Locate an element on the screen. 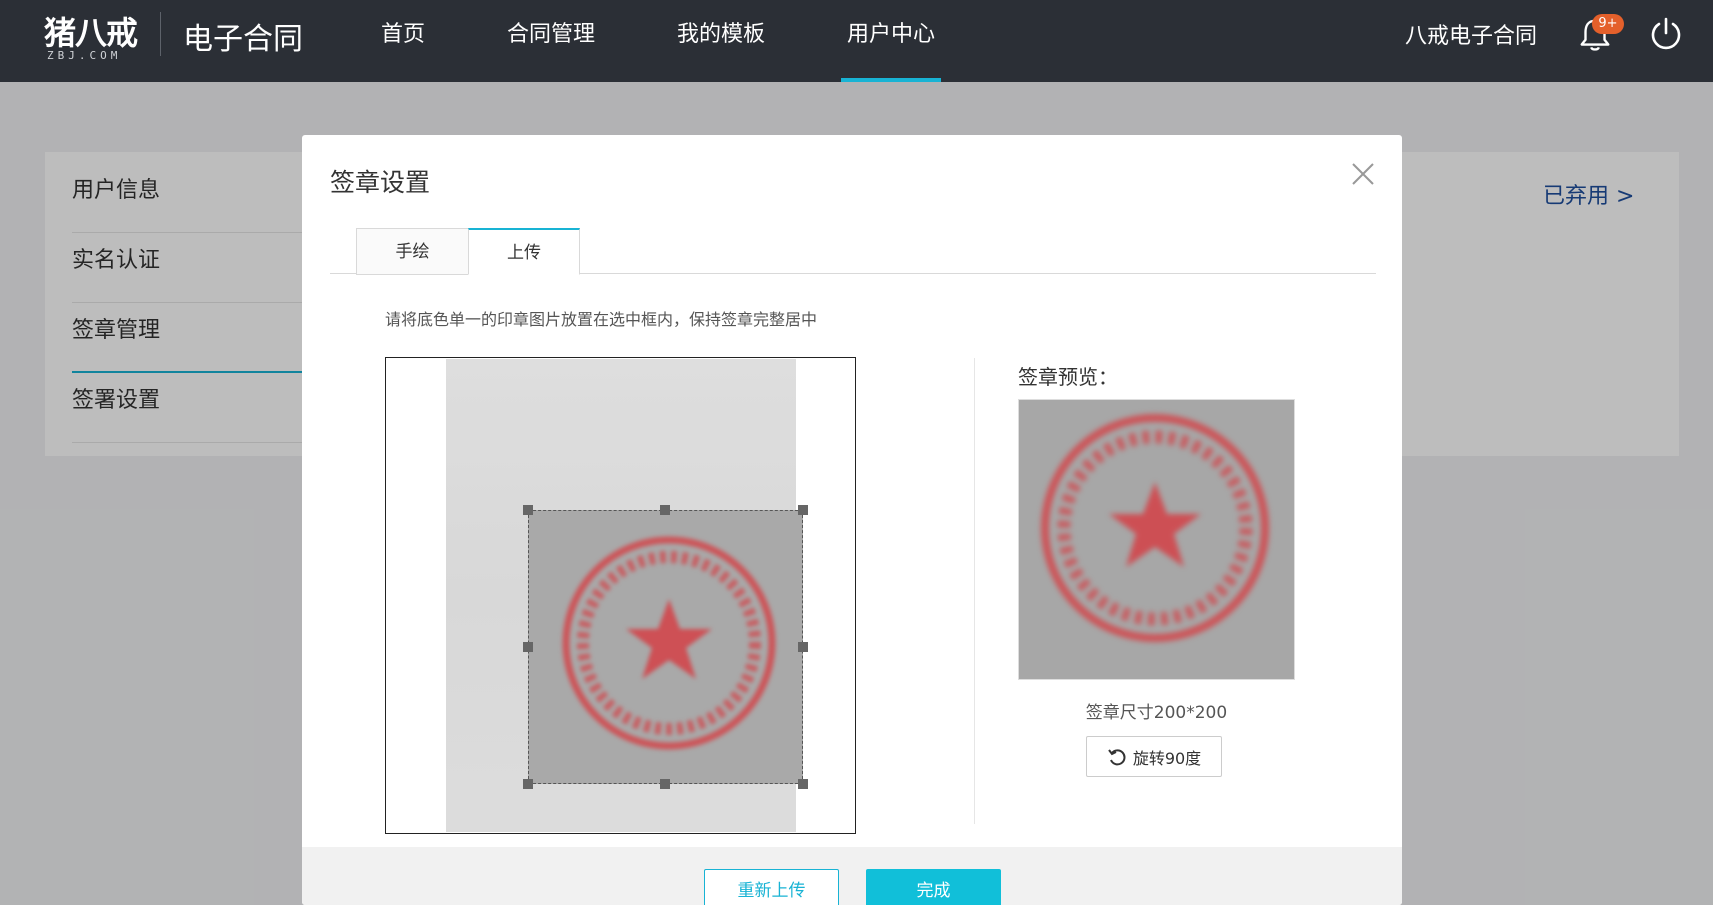  app-title: 电子合同 is located at coordinates (243, 39).